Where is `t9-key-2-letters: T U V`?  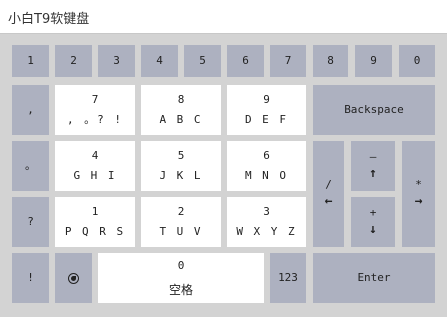 t9-key-2-letters: T U V is located at coordinates (181, 231).